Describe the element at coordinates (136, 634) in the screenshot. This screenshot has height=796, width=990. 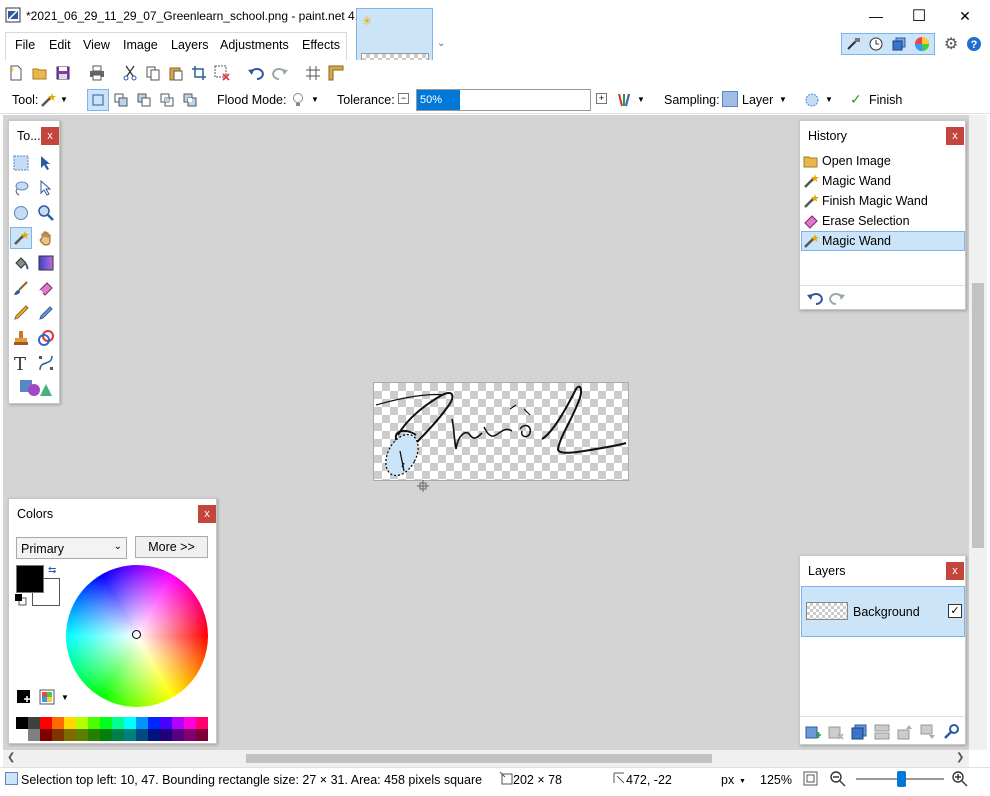
I see `color-wheel-cursor` at that location.